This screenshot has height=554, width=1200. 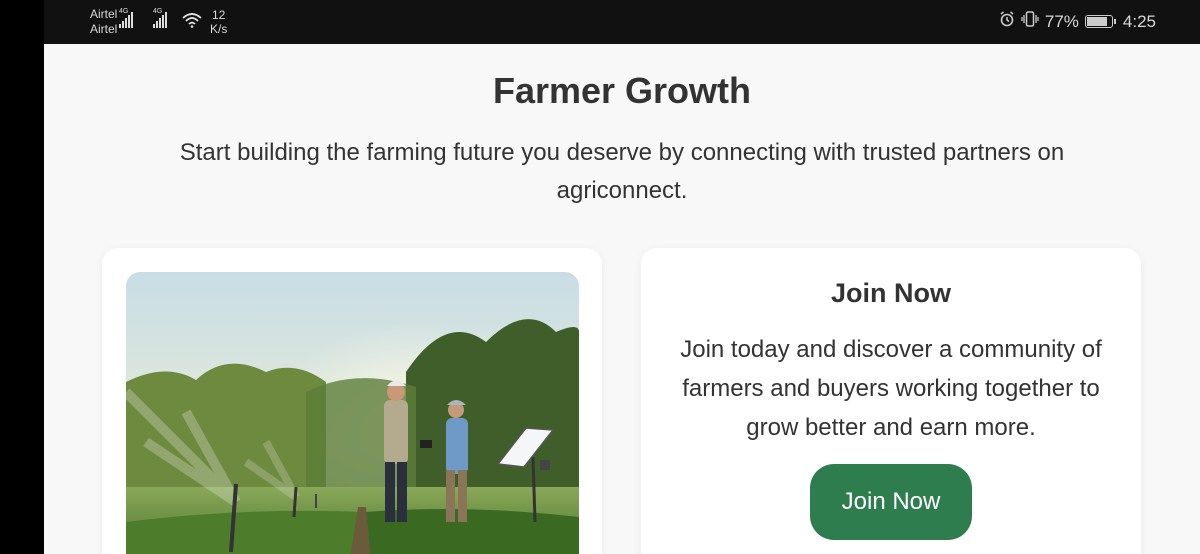 I want to click on page-title: Farmer Growth, so click(x=622, y=90).